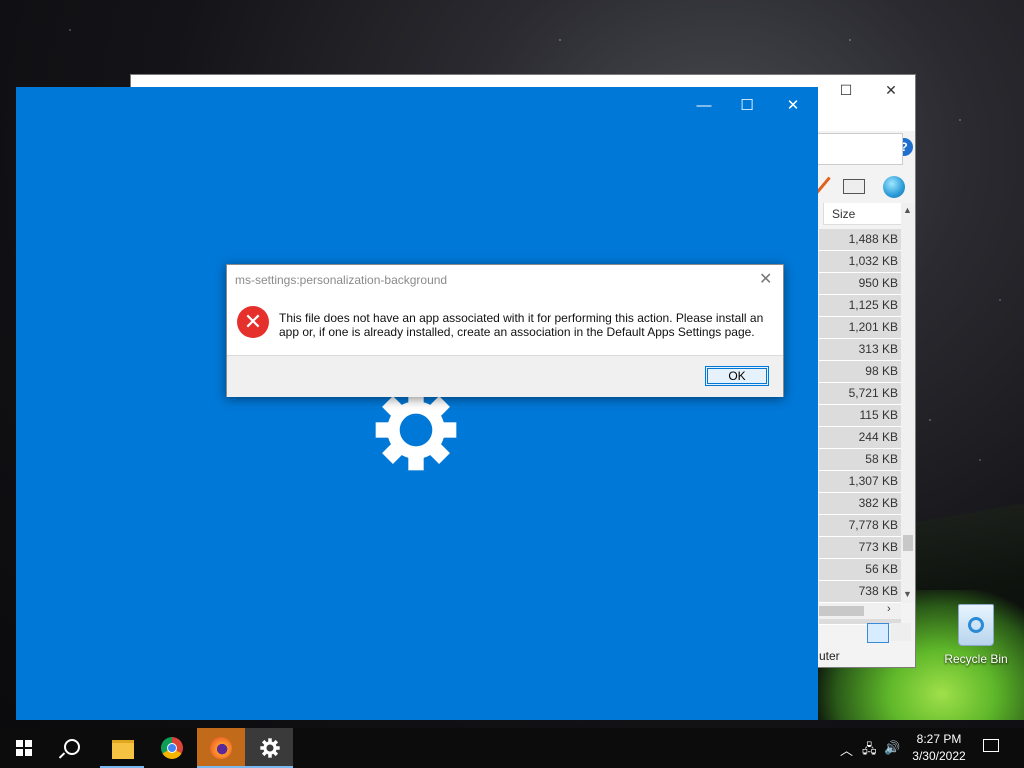 Image resolution: width=1024 pixels, height=768 pixels. I want to click on file-size-cell: 382 KB, so click(860, 504).